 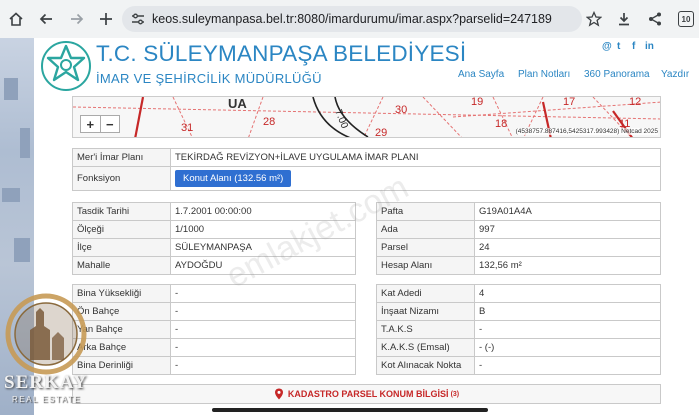 I want to click on info-label: Ada, so click(x=425, y=229).